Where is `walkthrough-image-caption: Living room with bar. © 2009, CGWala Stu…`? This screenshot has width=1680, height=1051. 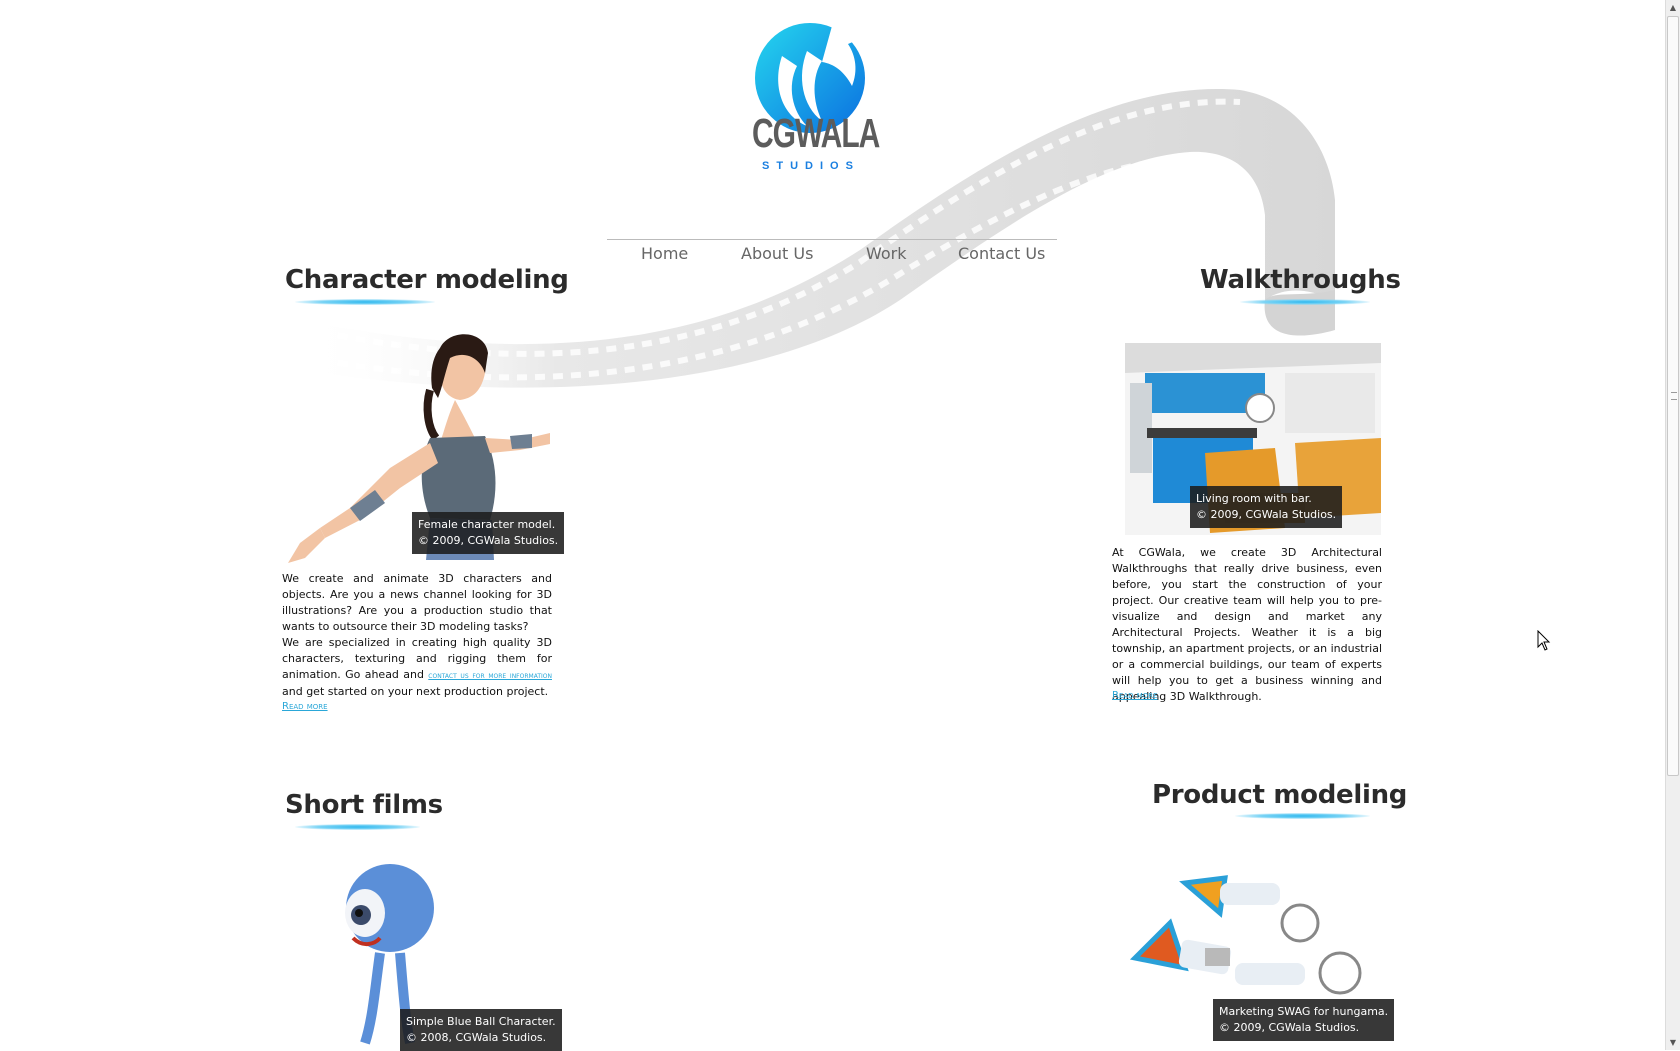 walkthrough-image-caption: Living room with bar. © 2009, CGWala Stu… is located at coordinates (1266, 507).